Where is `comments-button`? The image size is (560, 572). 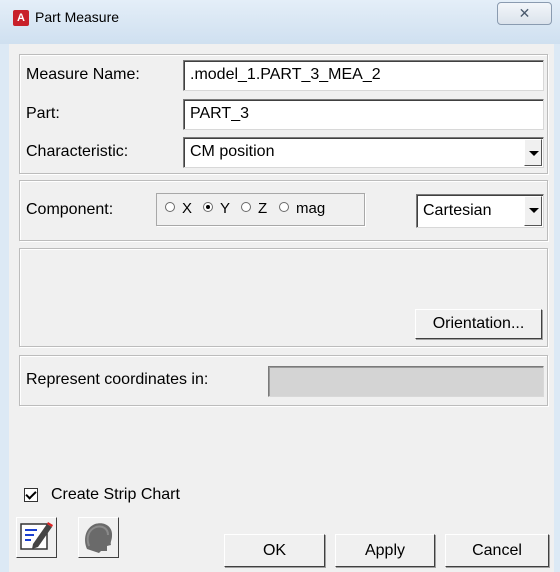 comments-button is located at coordinates (36, 537).